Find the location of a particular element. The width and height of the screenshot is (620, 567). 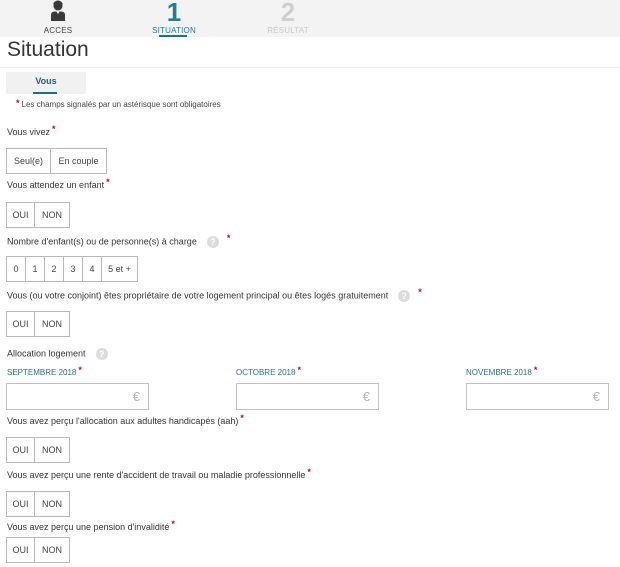

allocation-octobre-input is located at coordinates (297, 396).